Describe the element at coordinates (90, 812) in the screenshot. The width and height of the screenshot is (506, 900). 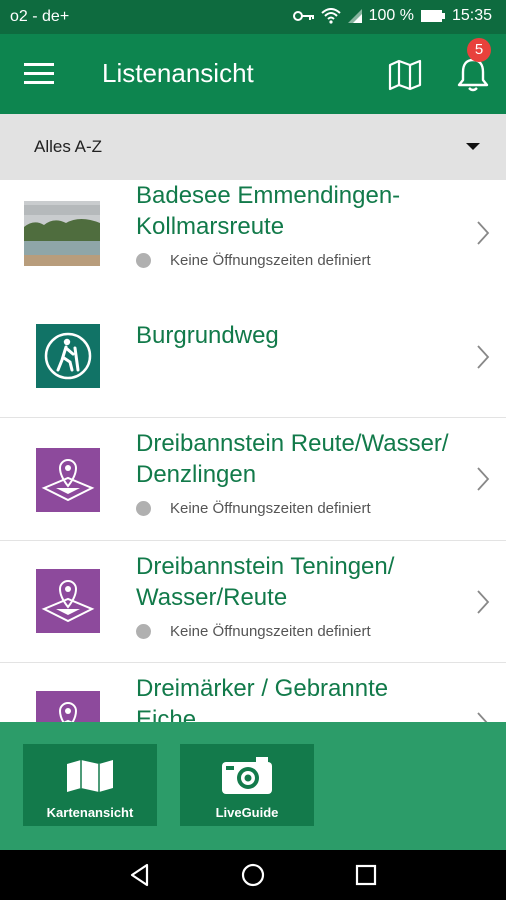
I see `map-view-label: Kartenansicht` at that location.